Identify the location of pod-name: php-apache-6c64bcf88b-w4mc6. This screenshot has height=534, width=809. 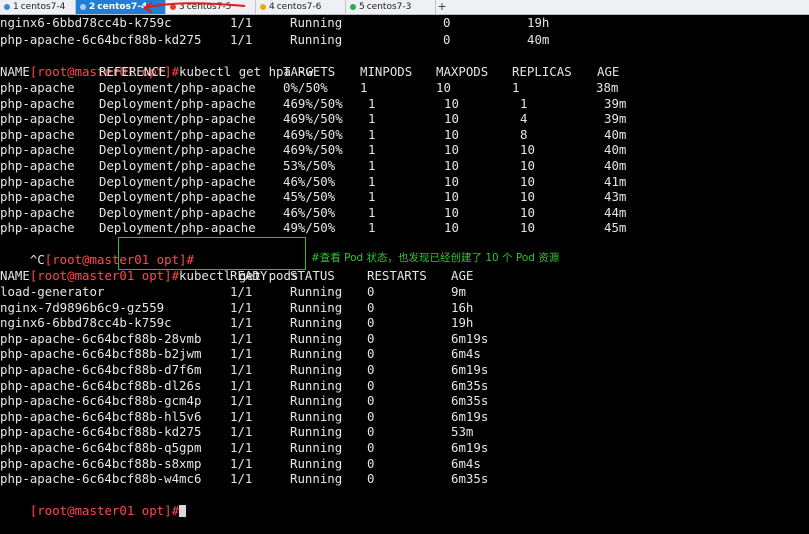
(101, 479).